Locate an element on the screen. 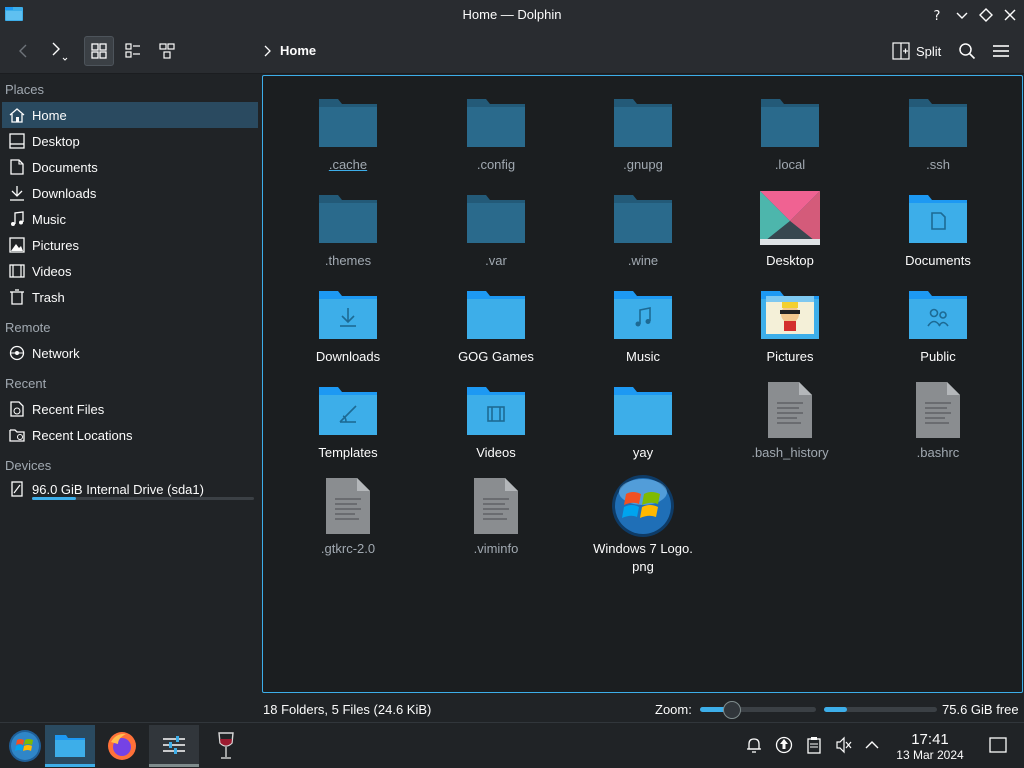 The width and height of the screenshot is (1024, 768). file-item: .local is located at coordinates (790, 132).